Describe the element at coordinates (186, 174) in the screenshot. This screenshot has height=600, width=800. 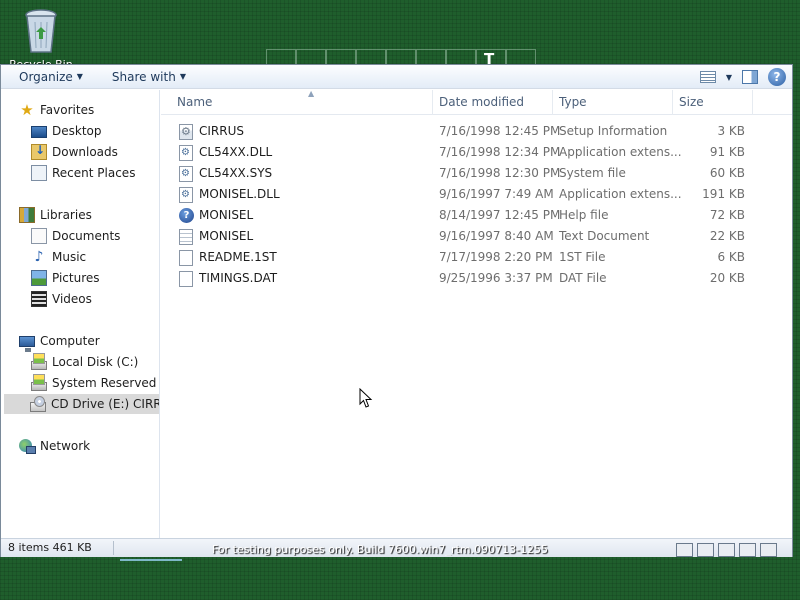
I see `system-file-icon` at that location.